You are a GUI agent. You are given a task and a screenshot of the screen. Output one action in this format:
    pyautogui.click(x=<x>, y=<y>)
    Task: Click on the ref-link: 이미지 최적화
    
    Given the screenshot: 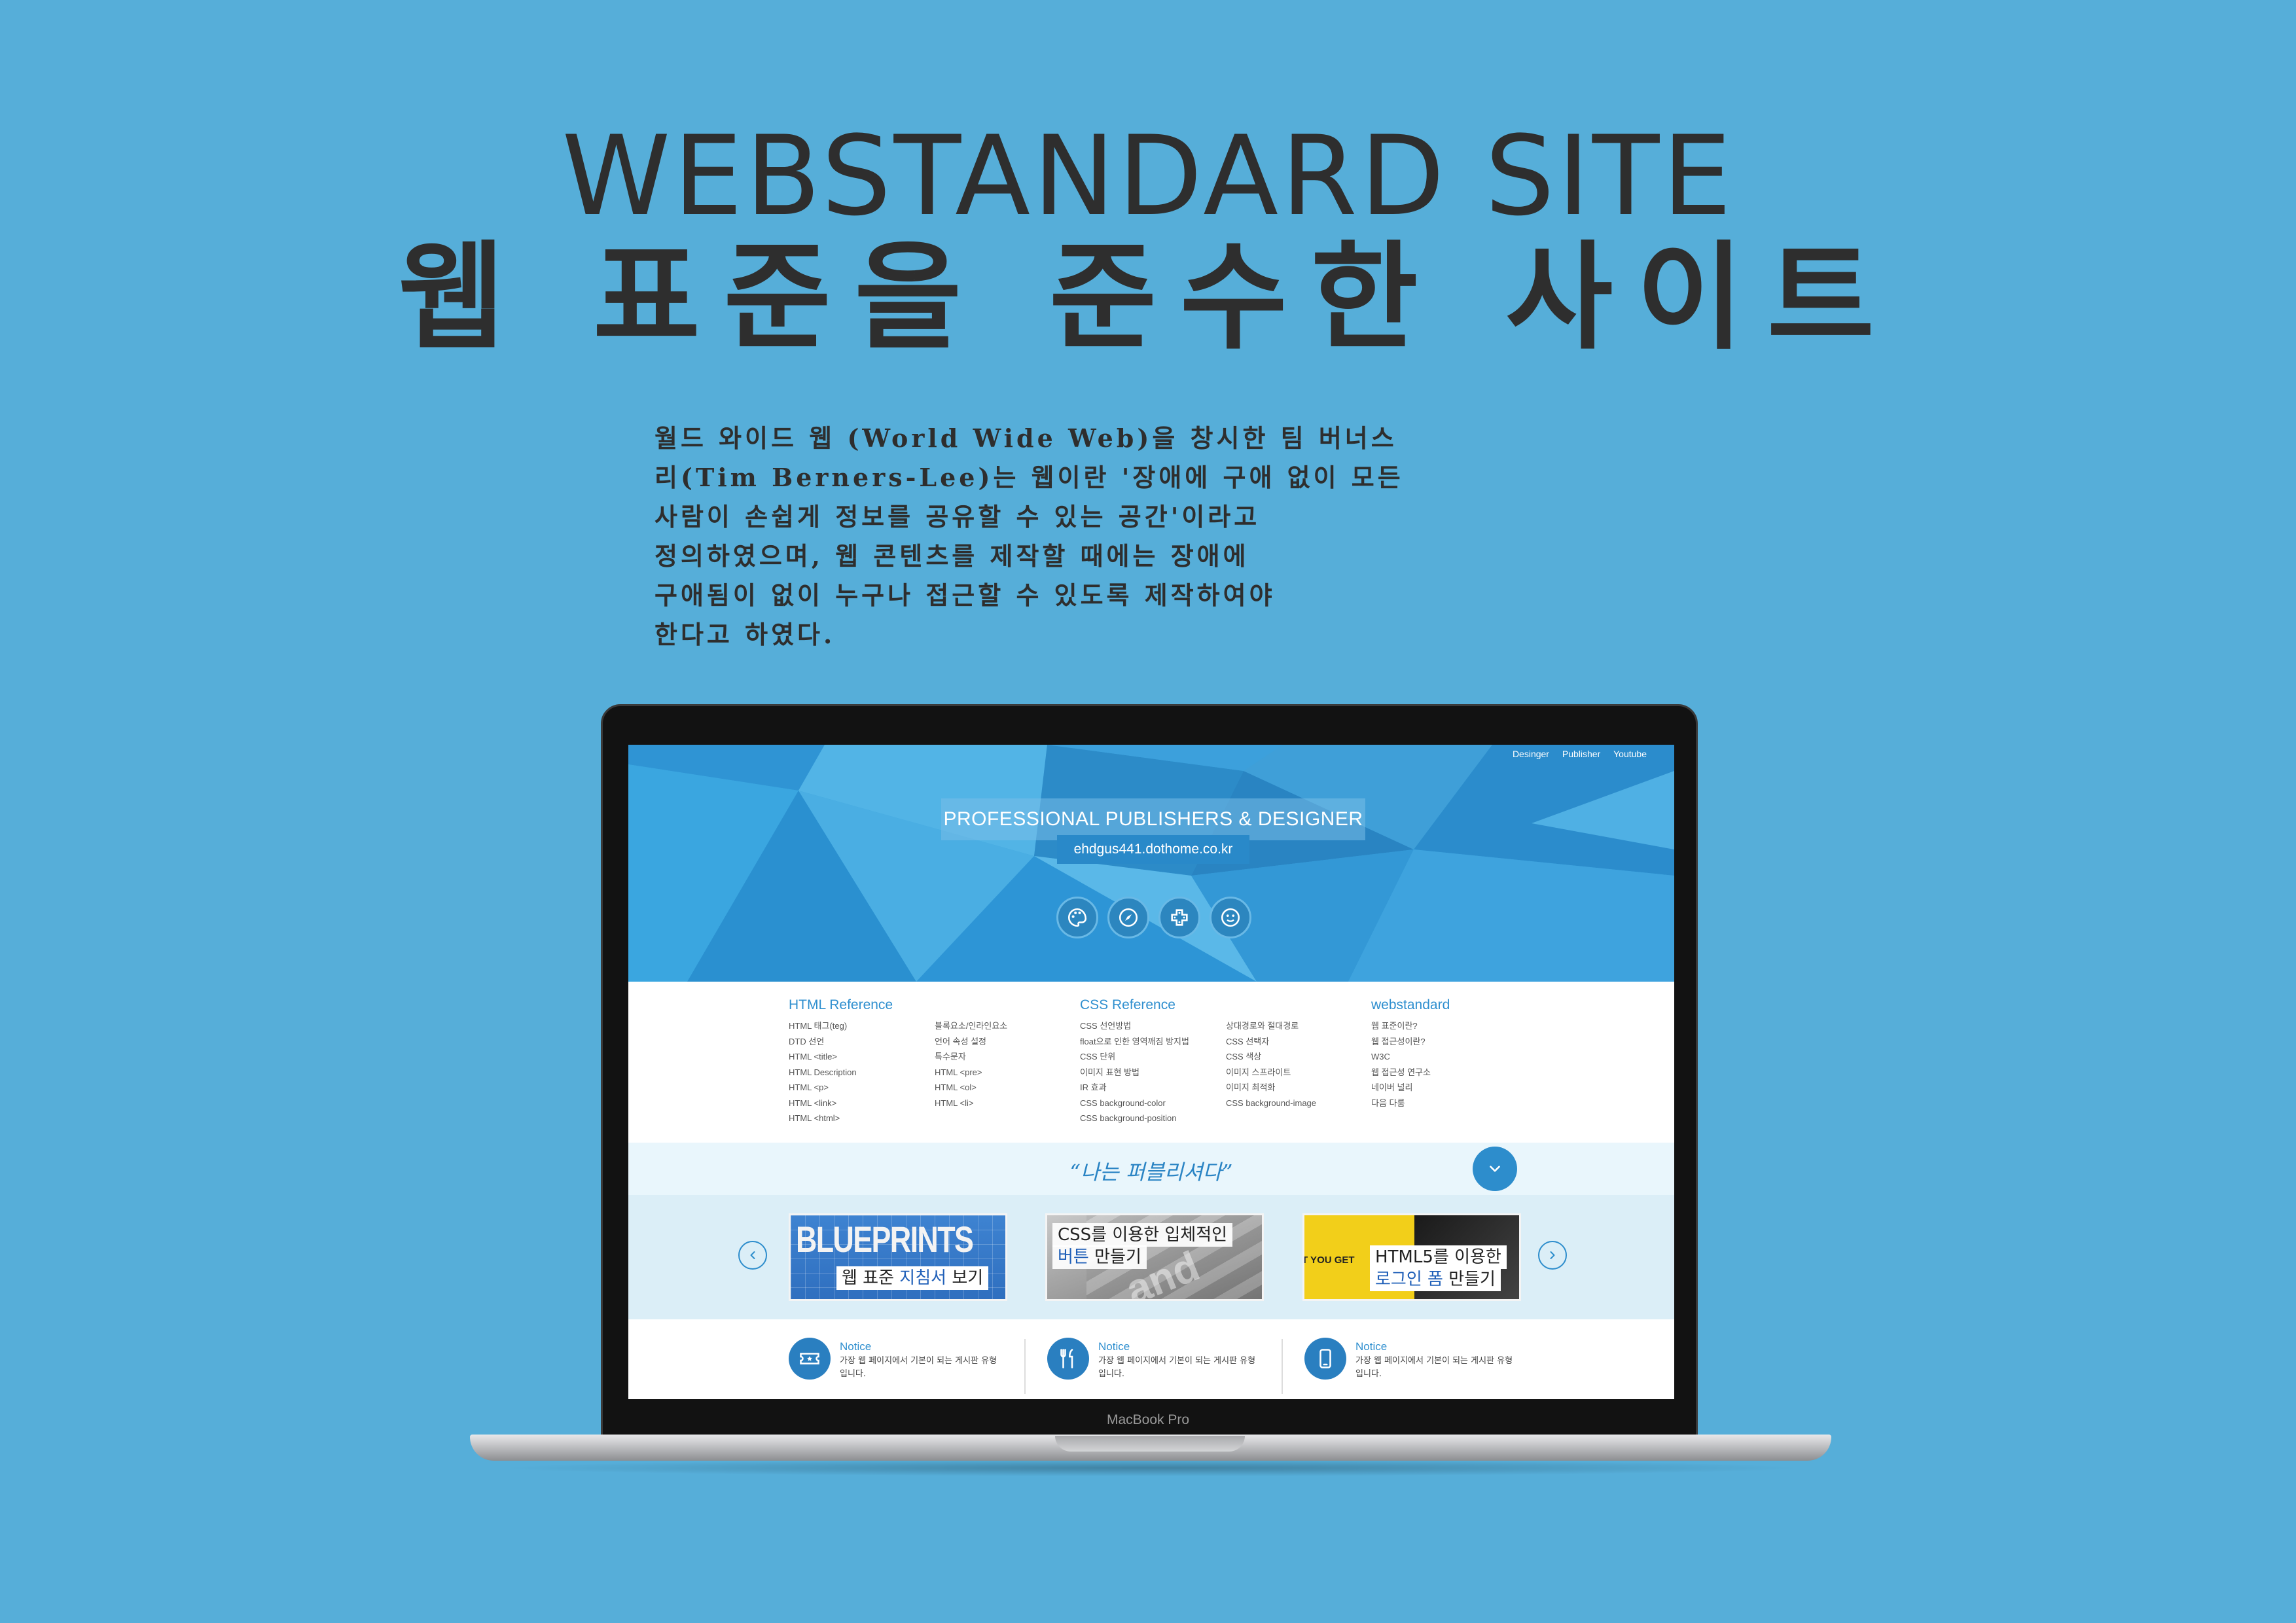 What is the action you would take?
    pyautogui.click(x=1271, y=1088)
    